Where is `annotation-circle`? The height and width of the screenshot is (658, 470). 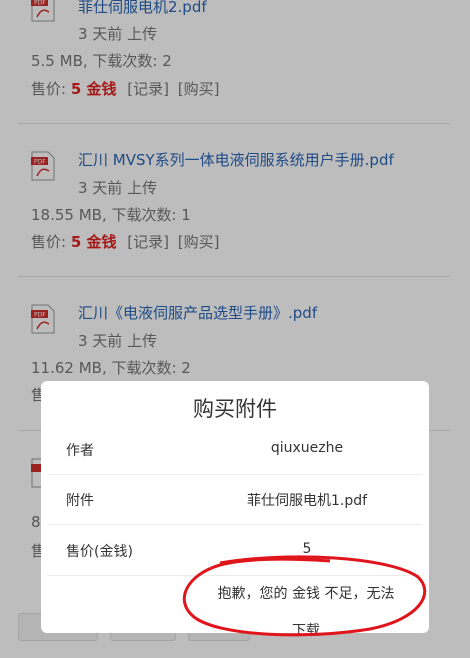 annotation-circle is located at coordinates (304, 596).